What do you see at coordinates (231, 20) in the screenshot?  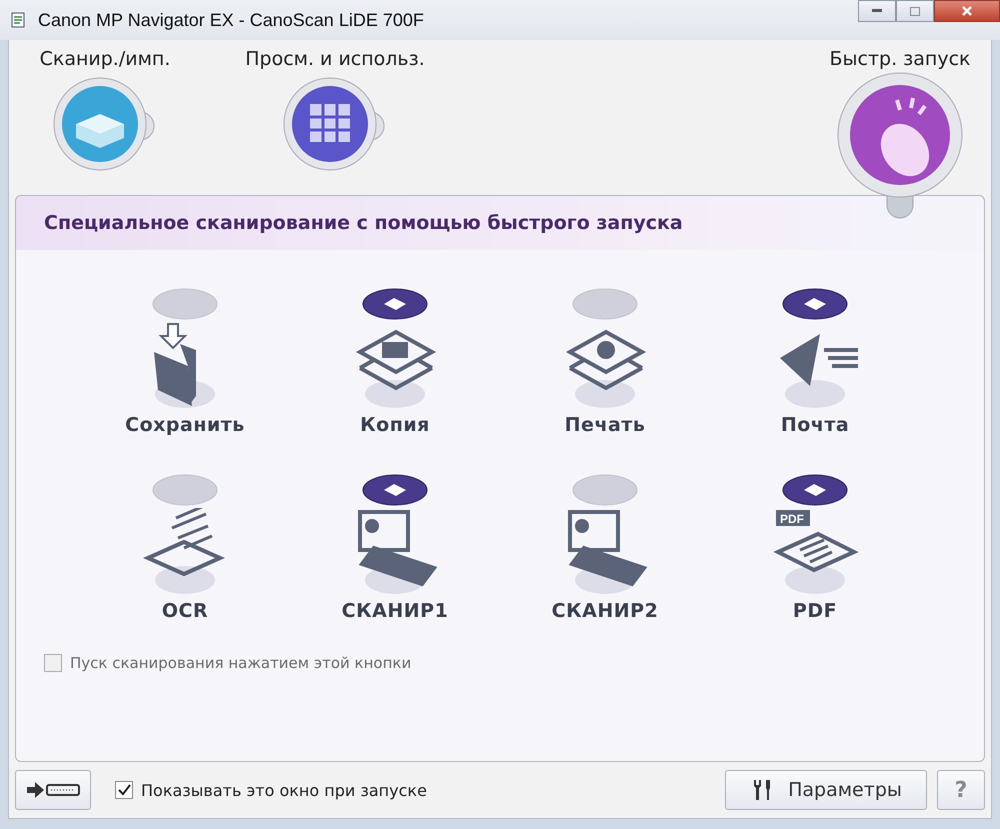 I see `window-title: Canon MP Navigator EX - CanoScan LiDE 700F` at bounding box center [231, 20].